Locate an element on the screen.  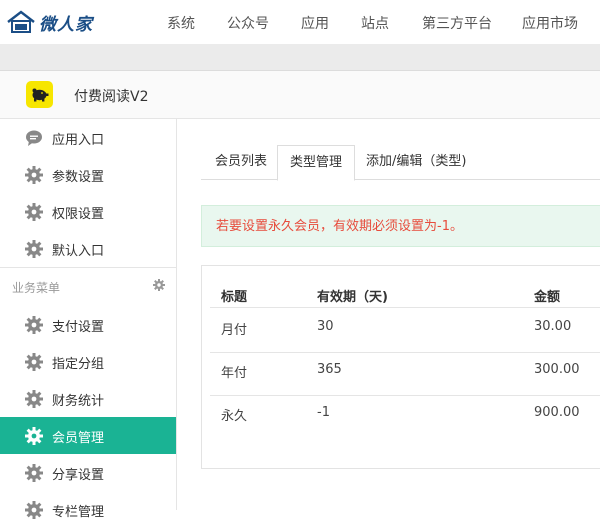
sidebar-item-groups: 指定分组 is located at coordinates (88, 361).